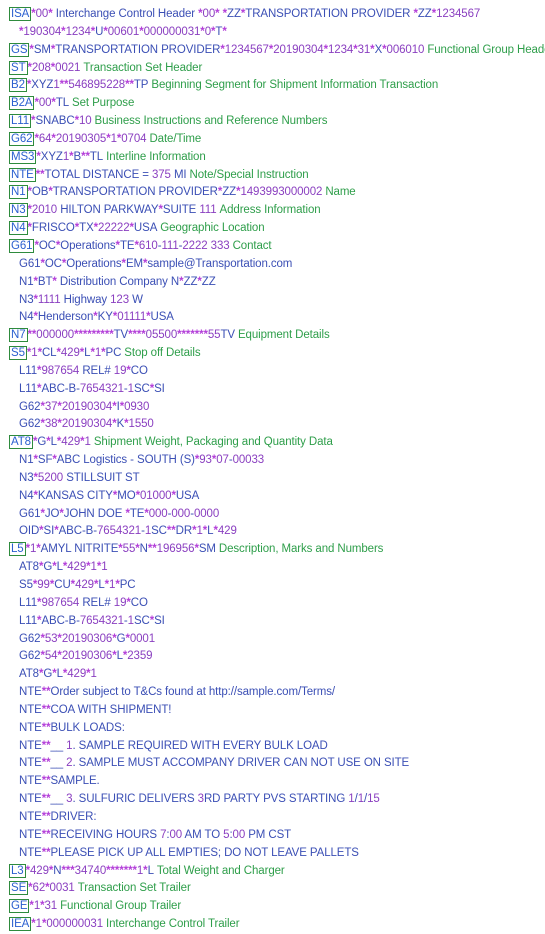 This screenshot has width=545, height=934. What do you see at coordinates (364, 49) in the screenshot?
I see `numeric-value: 31` at bounding box center [364, 49].